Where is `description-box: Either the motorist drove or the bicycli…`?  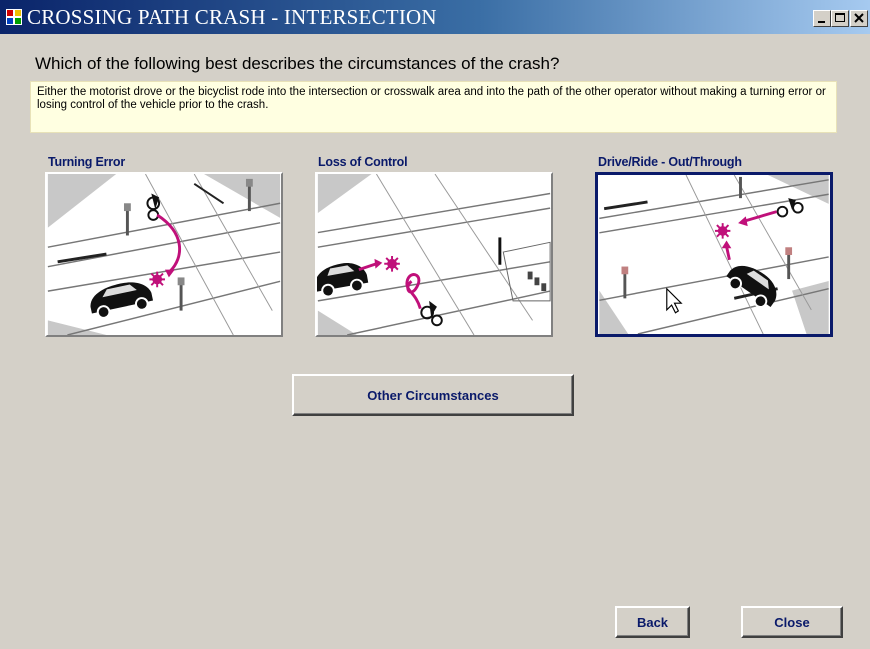 description-box: Either the motorist drove or the bicycli… is located at coordinates (433, 107).